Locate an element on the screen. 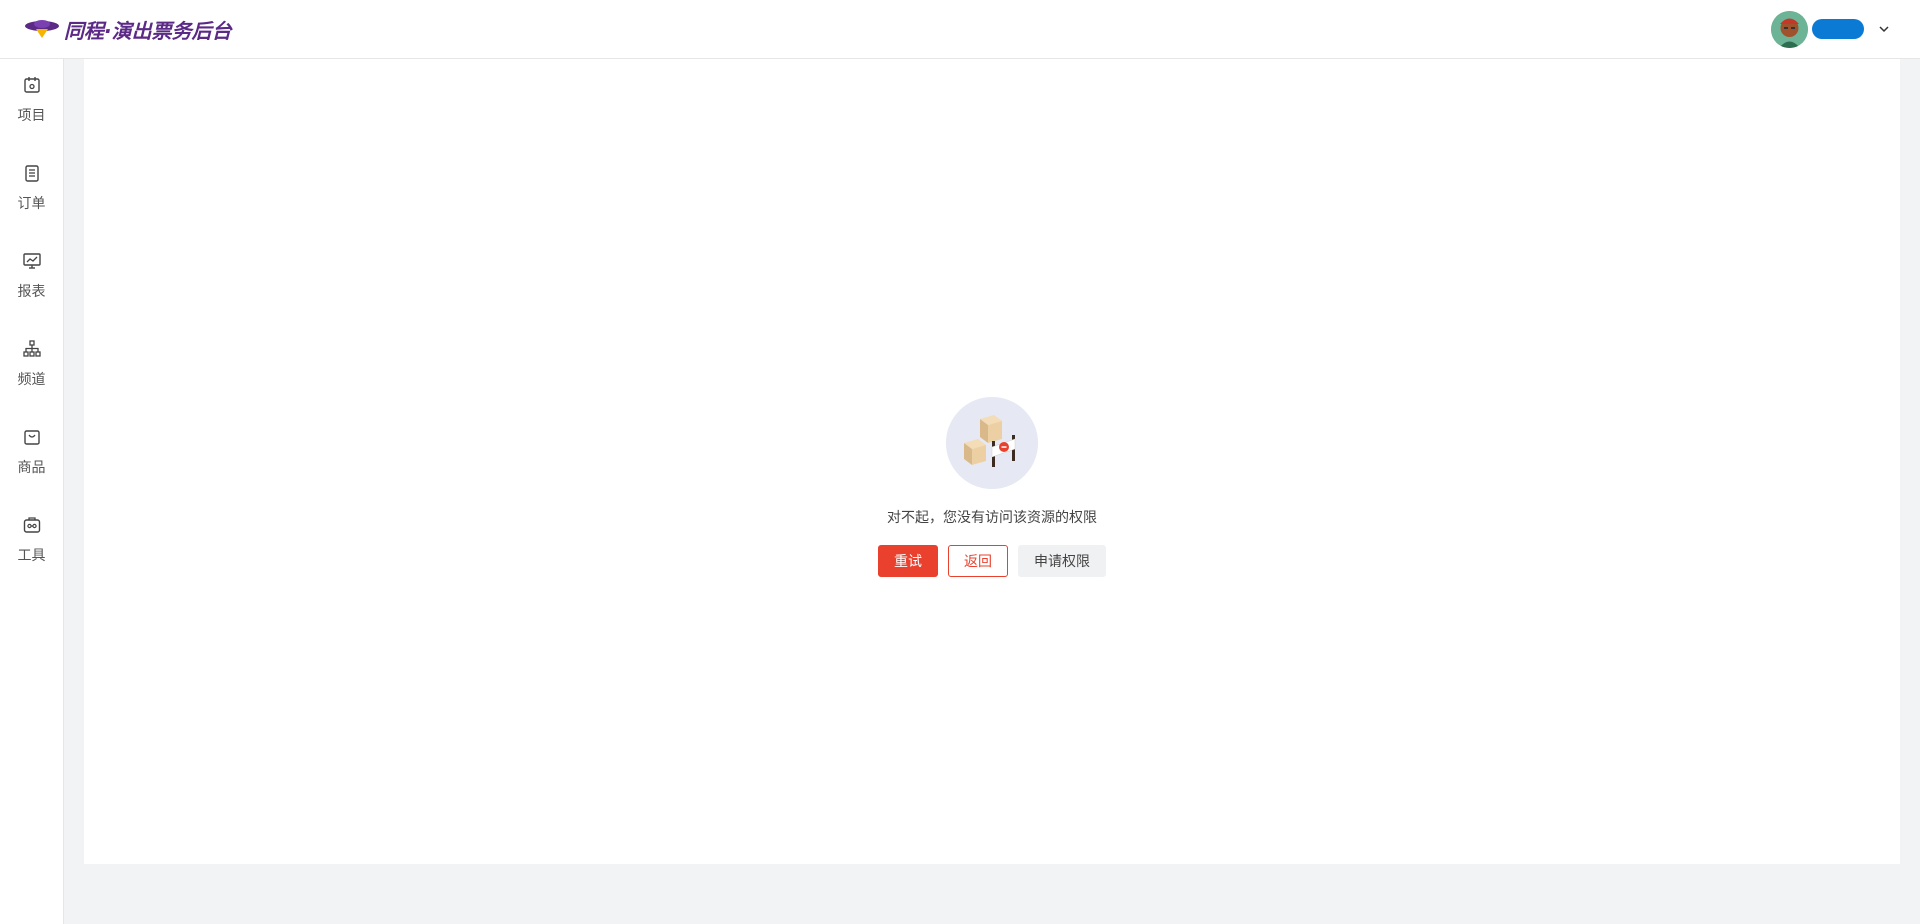 The image size is (1920, 924). no-access-illustration is located at coordinates (992, 443).